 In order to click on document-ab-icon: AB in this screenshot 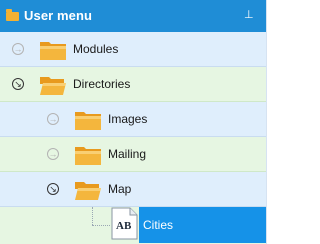, I will do `click(124, 223)`.